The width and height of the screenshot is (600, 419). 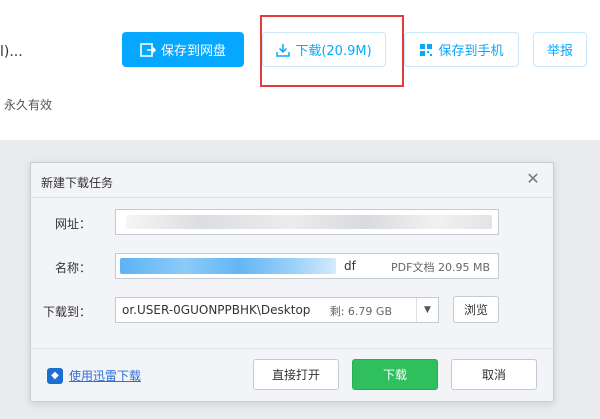 I want to click on dest-path-select: or.USER-0GUONPPBHK\Desktop 剩: 6.79 GB ▼, so click(x=277, y=310).